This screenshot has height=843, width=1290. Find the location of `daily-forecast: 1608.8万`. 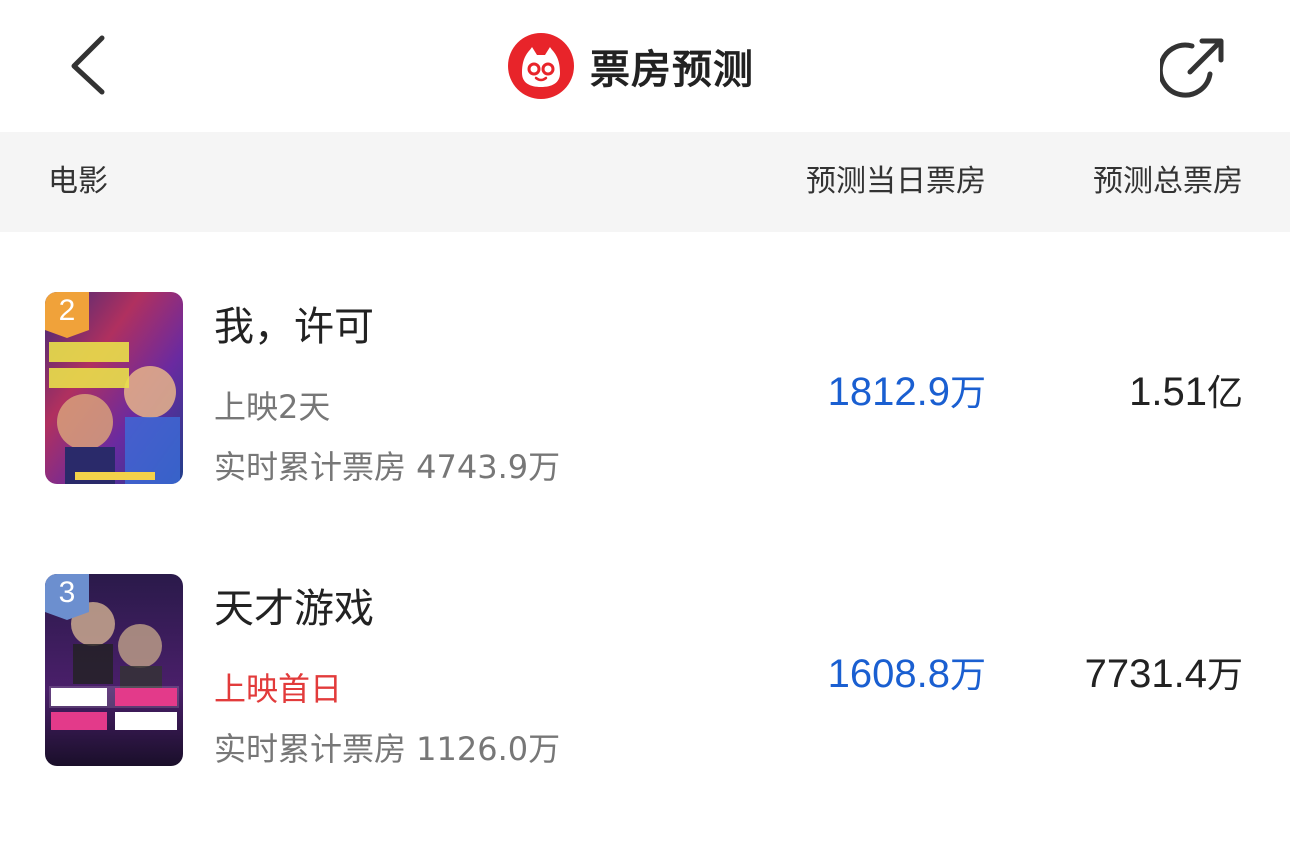

daily-forecast: 1608.8万 is located at coordinates (907, 672).